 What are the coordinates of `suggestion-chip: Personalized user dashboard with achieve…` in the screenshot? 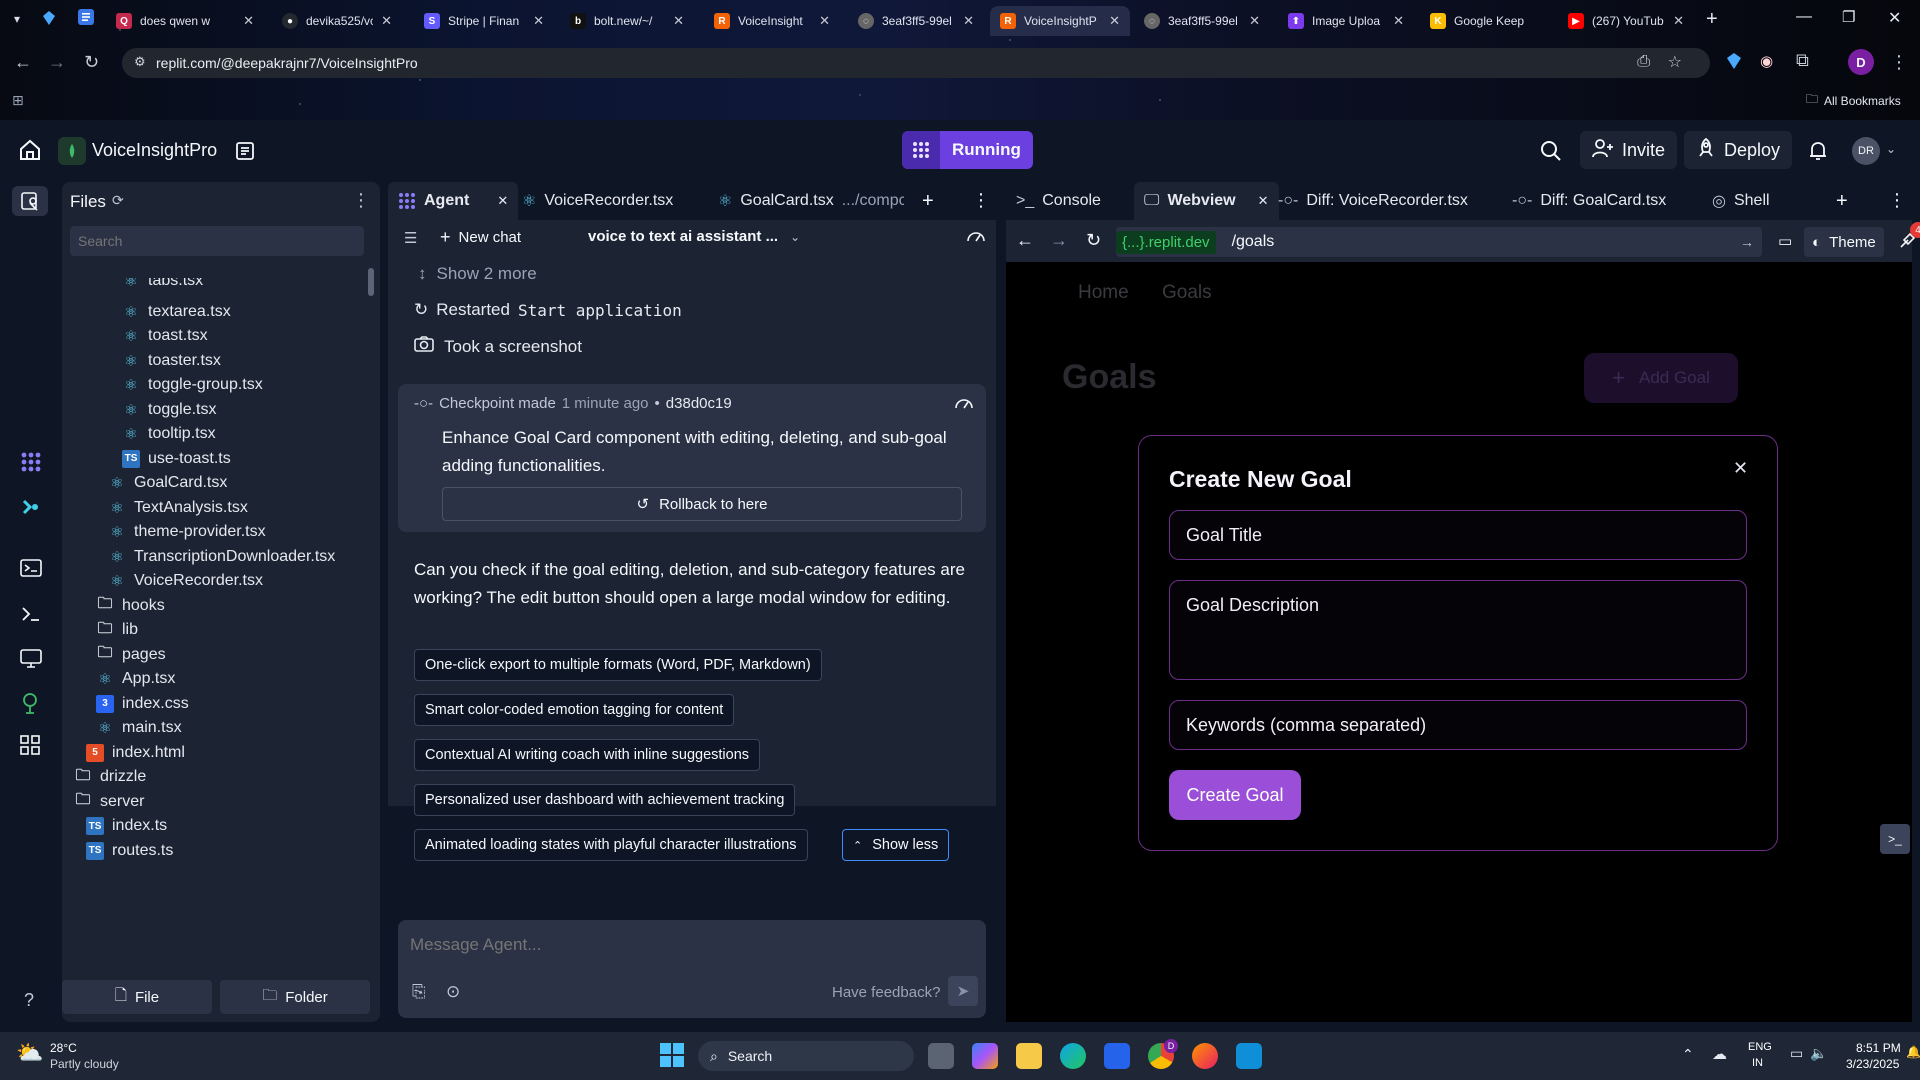 It's located at (605, 800).